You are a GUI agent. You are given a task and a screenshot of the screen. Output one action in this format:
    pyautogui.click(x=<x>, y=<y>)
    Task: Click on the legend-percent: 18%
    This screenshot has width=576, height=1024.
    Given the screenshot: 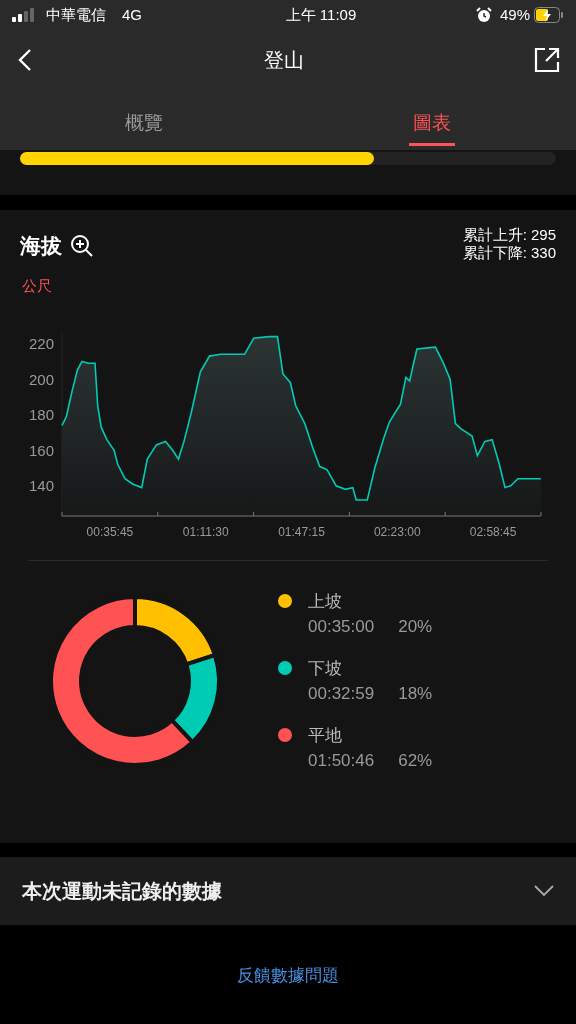 What is the action you would take?
    pyautogui.click(x=415, y=694)
    